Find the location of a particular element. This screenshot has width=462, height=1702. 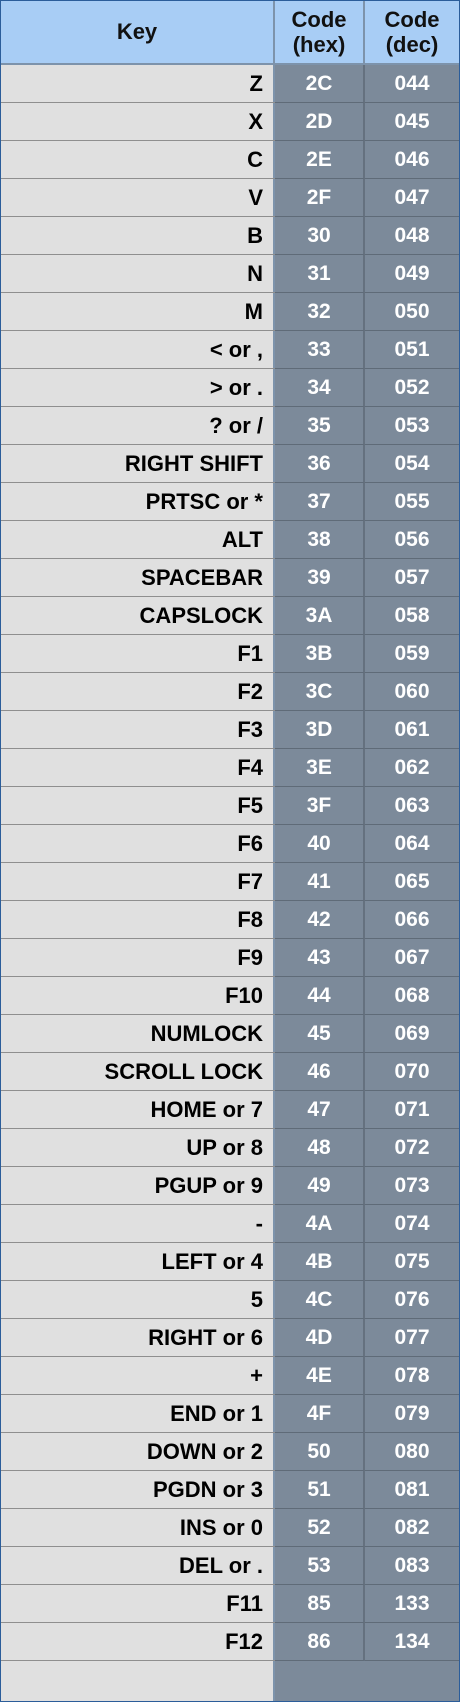

table-row: F10 44 068 is located at coordinates (230, 996).